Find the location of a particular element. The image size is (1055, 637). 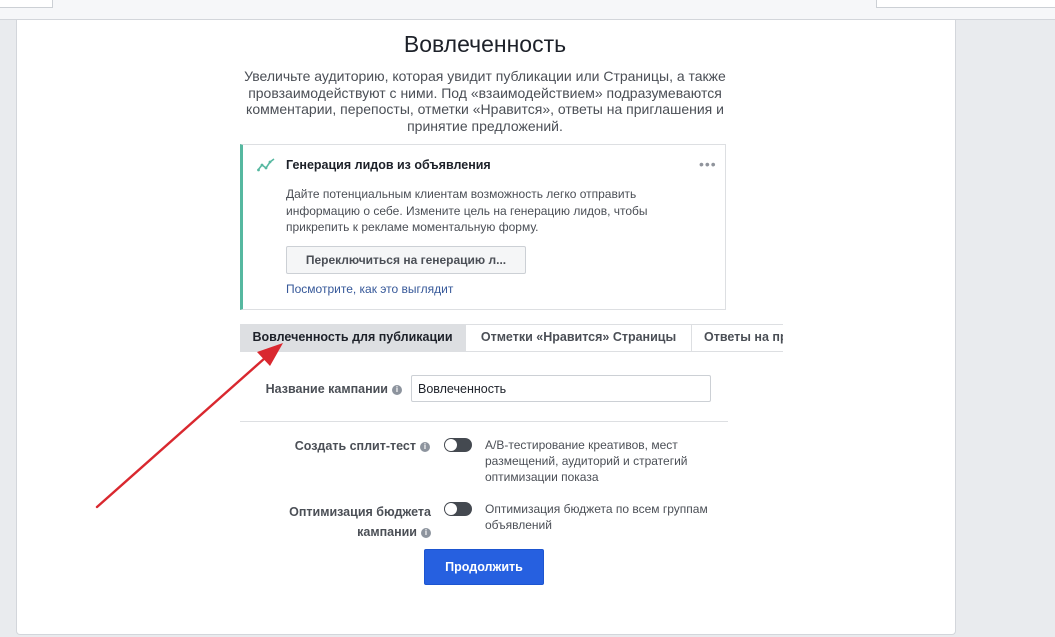

budget-label-line1: Оптимизация бюджета is located at coordinates (360, 512).